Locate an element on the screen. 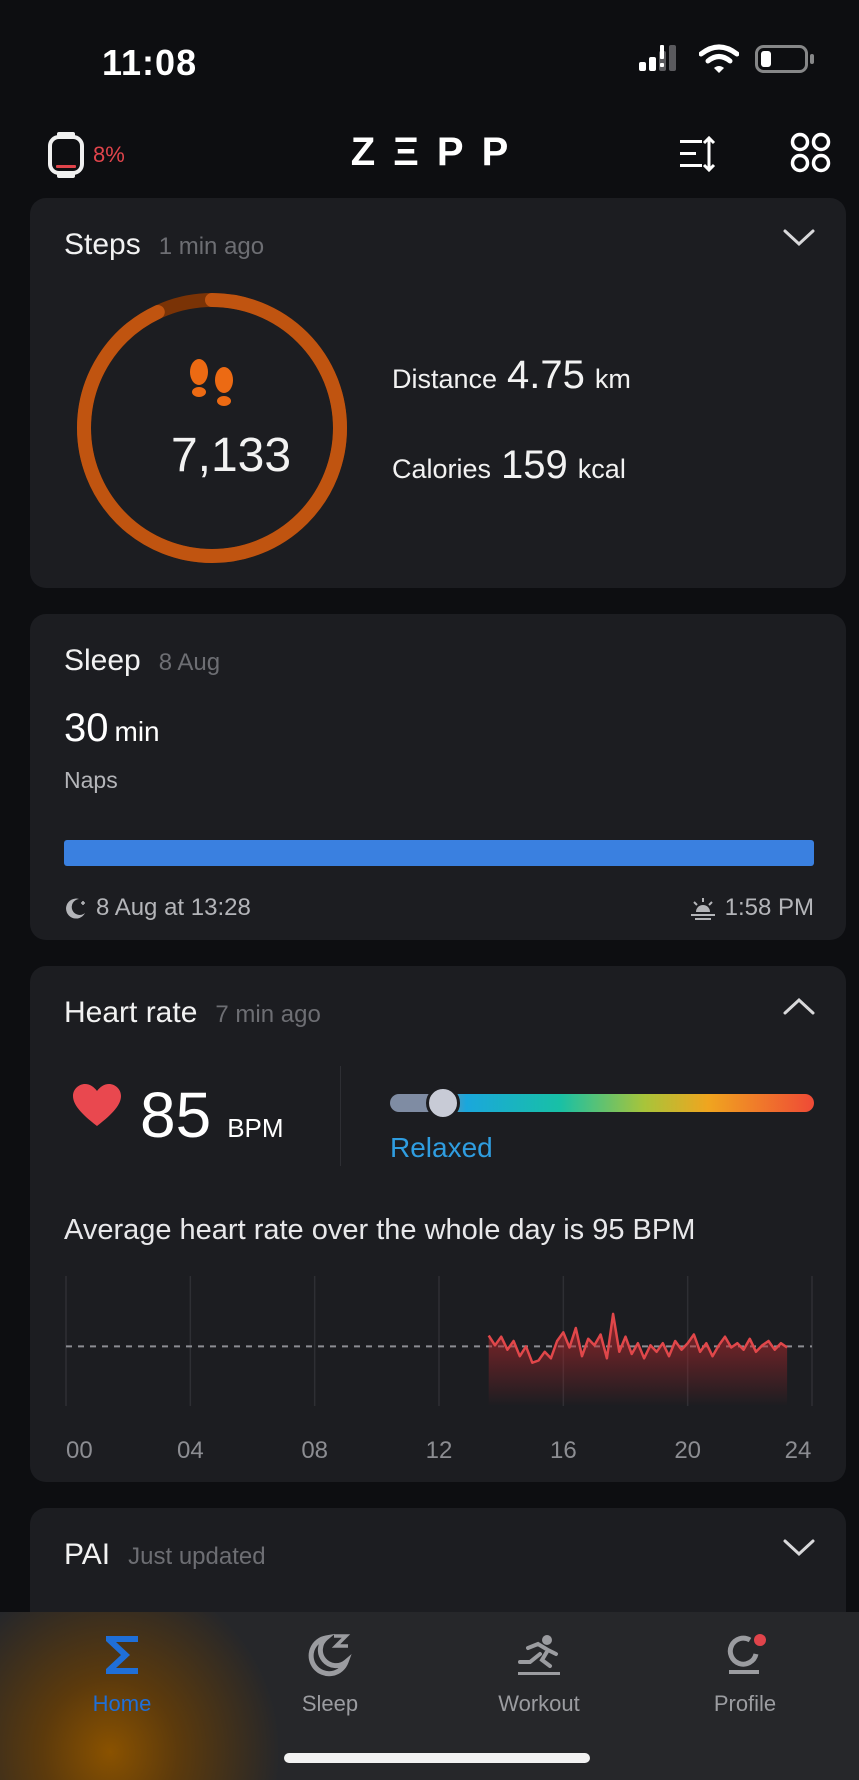 This screenshot has height=1780, width=859. sleep-card-header: Sleep 8 Aug is located at coordinates (142, 661).